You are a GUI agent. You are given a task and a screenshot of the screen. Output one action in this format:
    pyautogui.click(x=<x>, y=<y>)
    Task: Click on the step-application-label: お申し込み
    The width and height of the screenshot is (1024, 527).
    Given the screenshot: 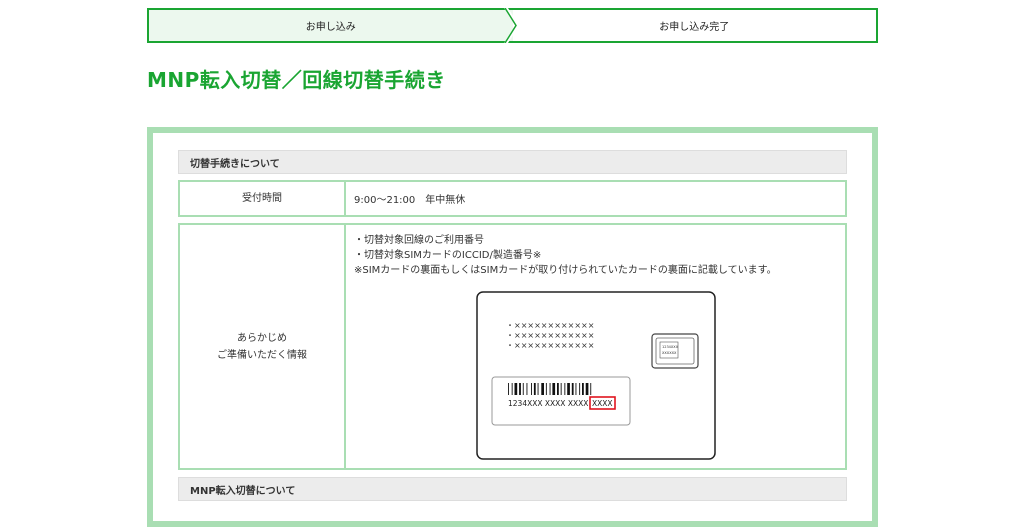 What is the action you would take?
    pyautogui.click(x=330, y=27)
    